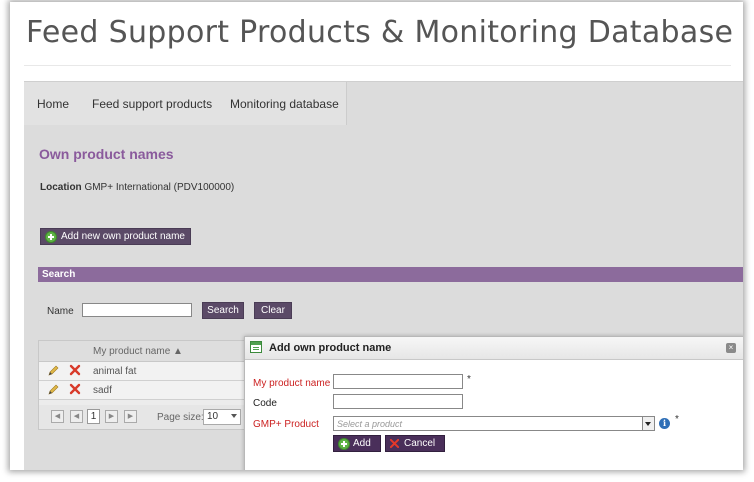 The image size is (754, 482). Describe the element at coordinates (731, 348) in the screenshot. I see `close-icon: ×` at that location.